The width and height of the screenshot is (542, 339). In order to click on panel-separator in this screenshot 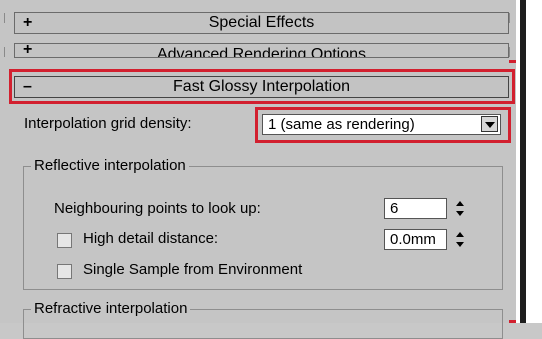, I will do `click(523, 161)`.